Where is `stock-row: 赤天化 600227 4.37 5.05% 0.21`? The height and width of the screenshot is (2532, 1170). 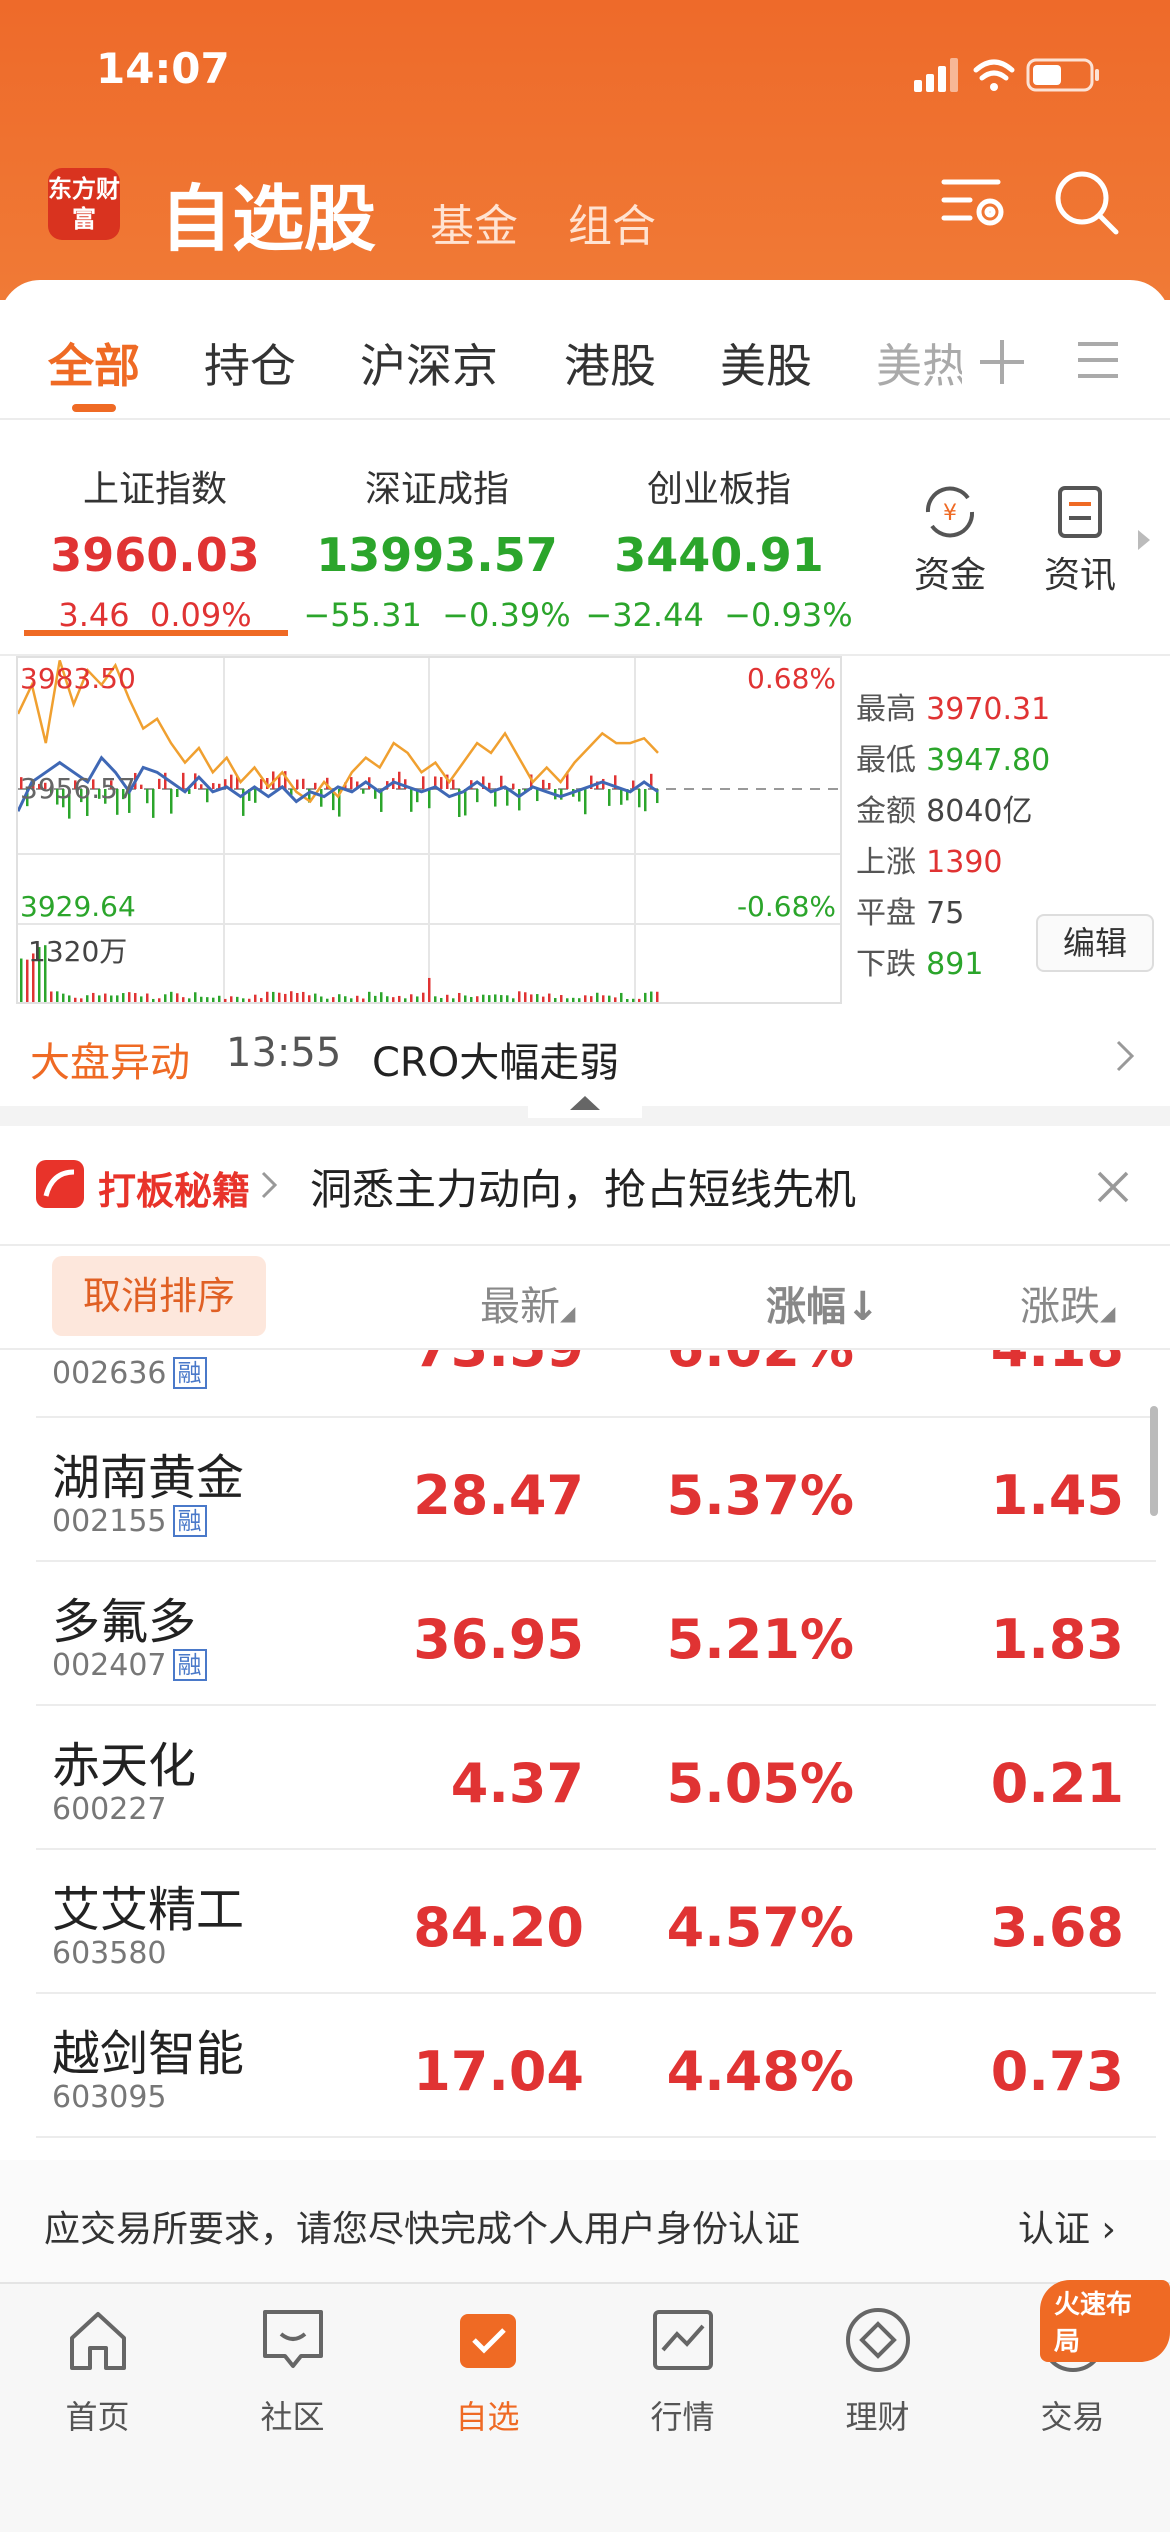
stock-row: 赤天化 600227 4.37 5.05% 0.21 is located at coordinates (585, 1778).